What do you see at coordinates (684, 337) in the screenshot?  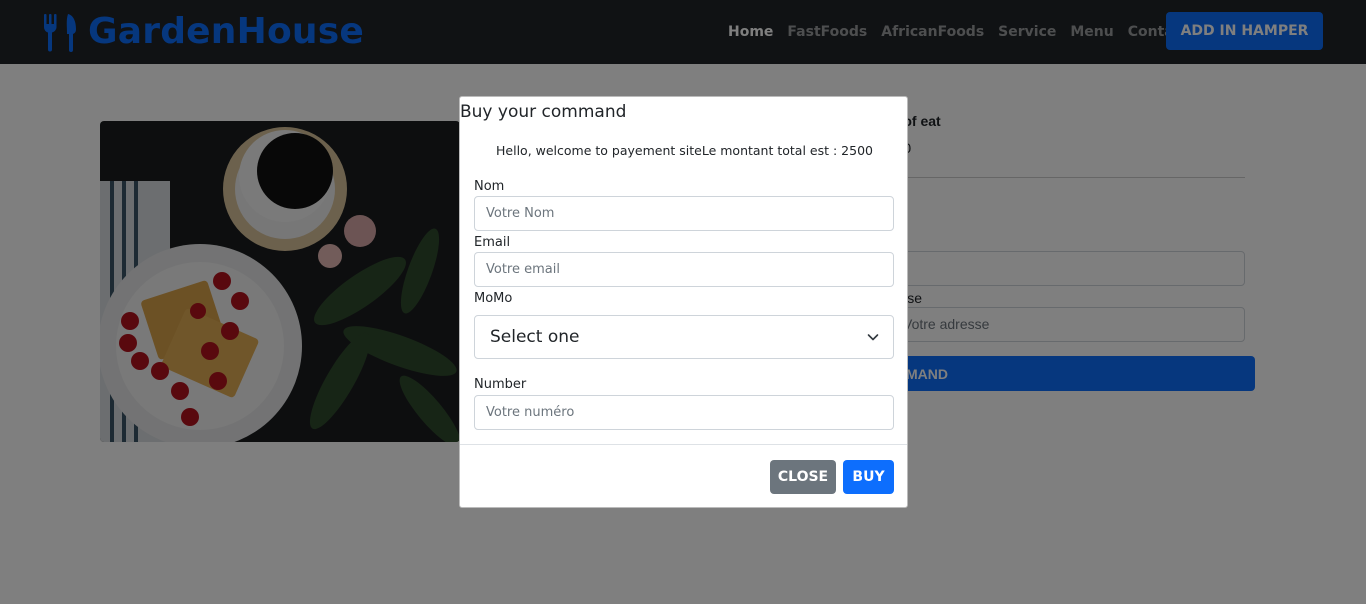 I see `momo-select: Select one` at bounding box center [684, 337].